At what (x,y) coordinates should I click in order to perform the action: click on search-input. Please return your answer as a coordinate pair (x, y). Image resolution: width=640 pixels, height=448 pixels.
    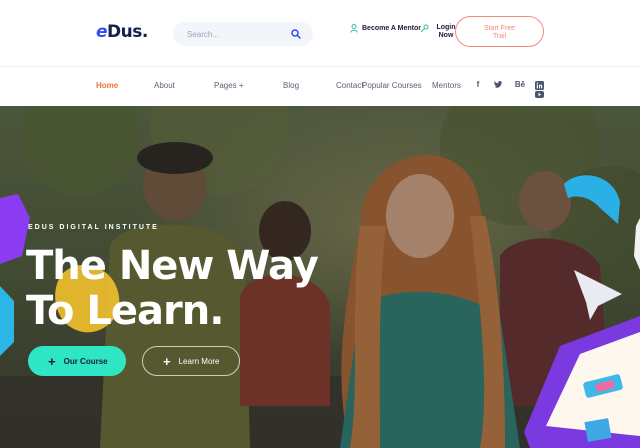
    Looking at the image, I should click on (237, 34).